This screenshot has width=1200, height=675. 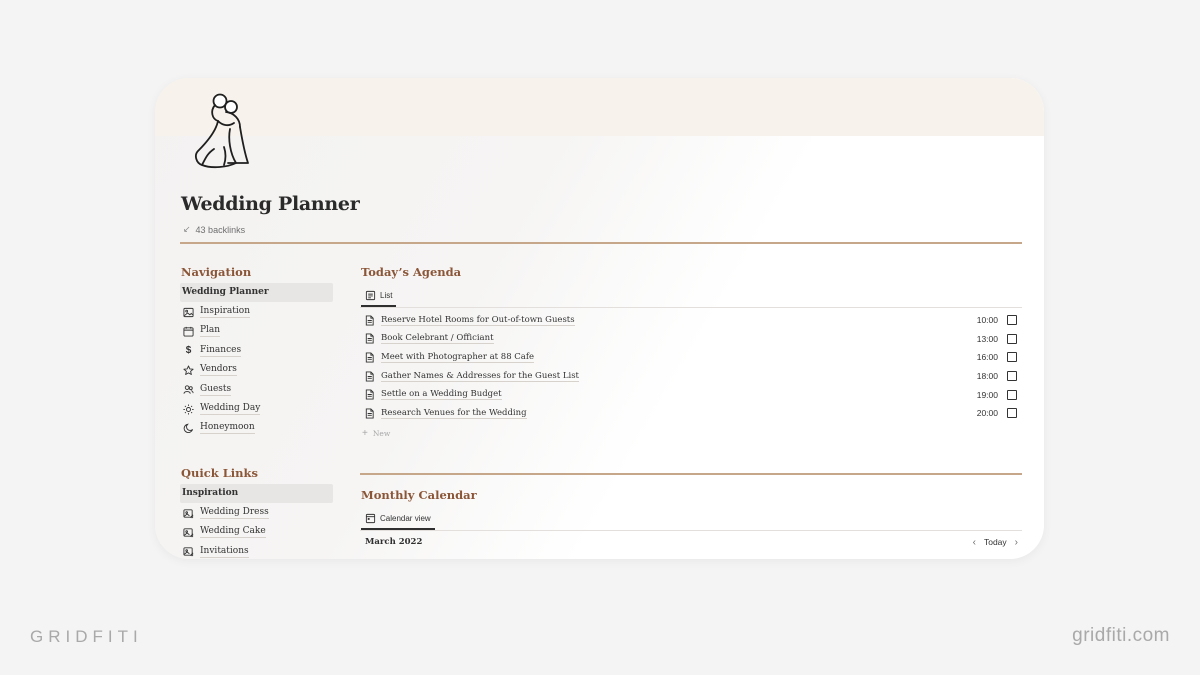 What do you see at coordinates (599, 107) in the screenshot?
I see `page-cover` at bounding box center [599, 107].